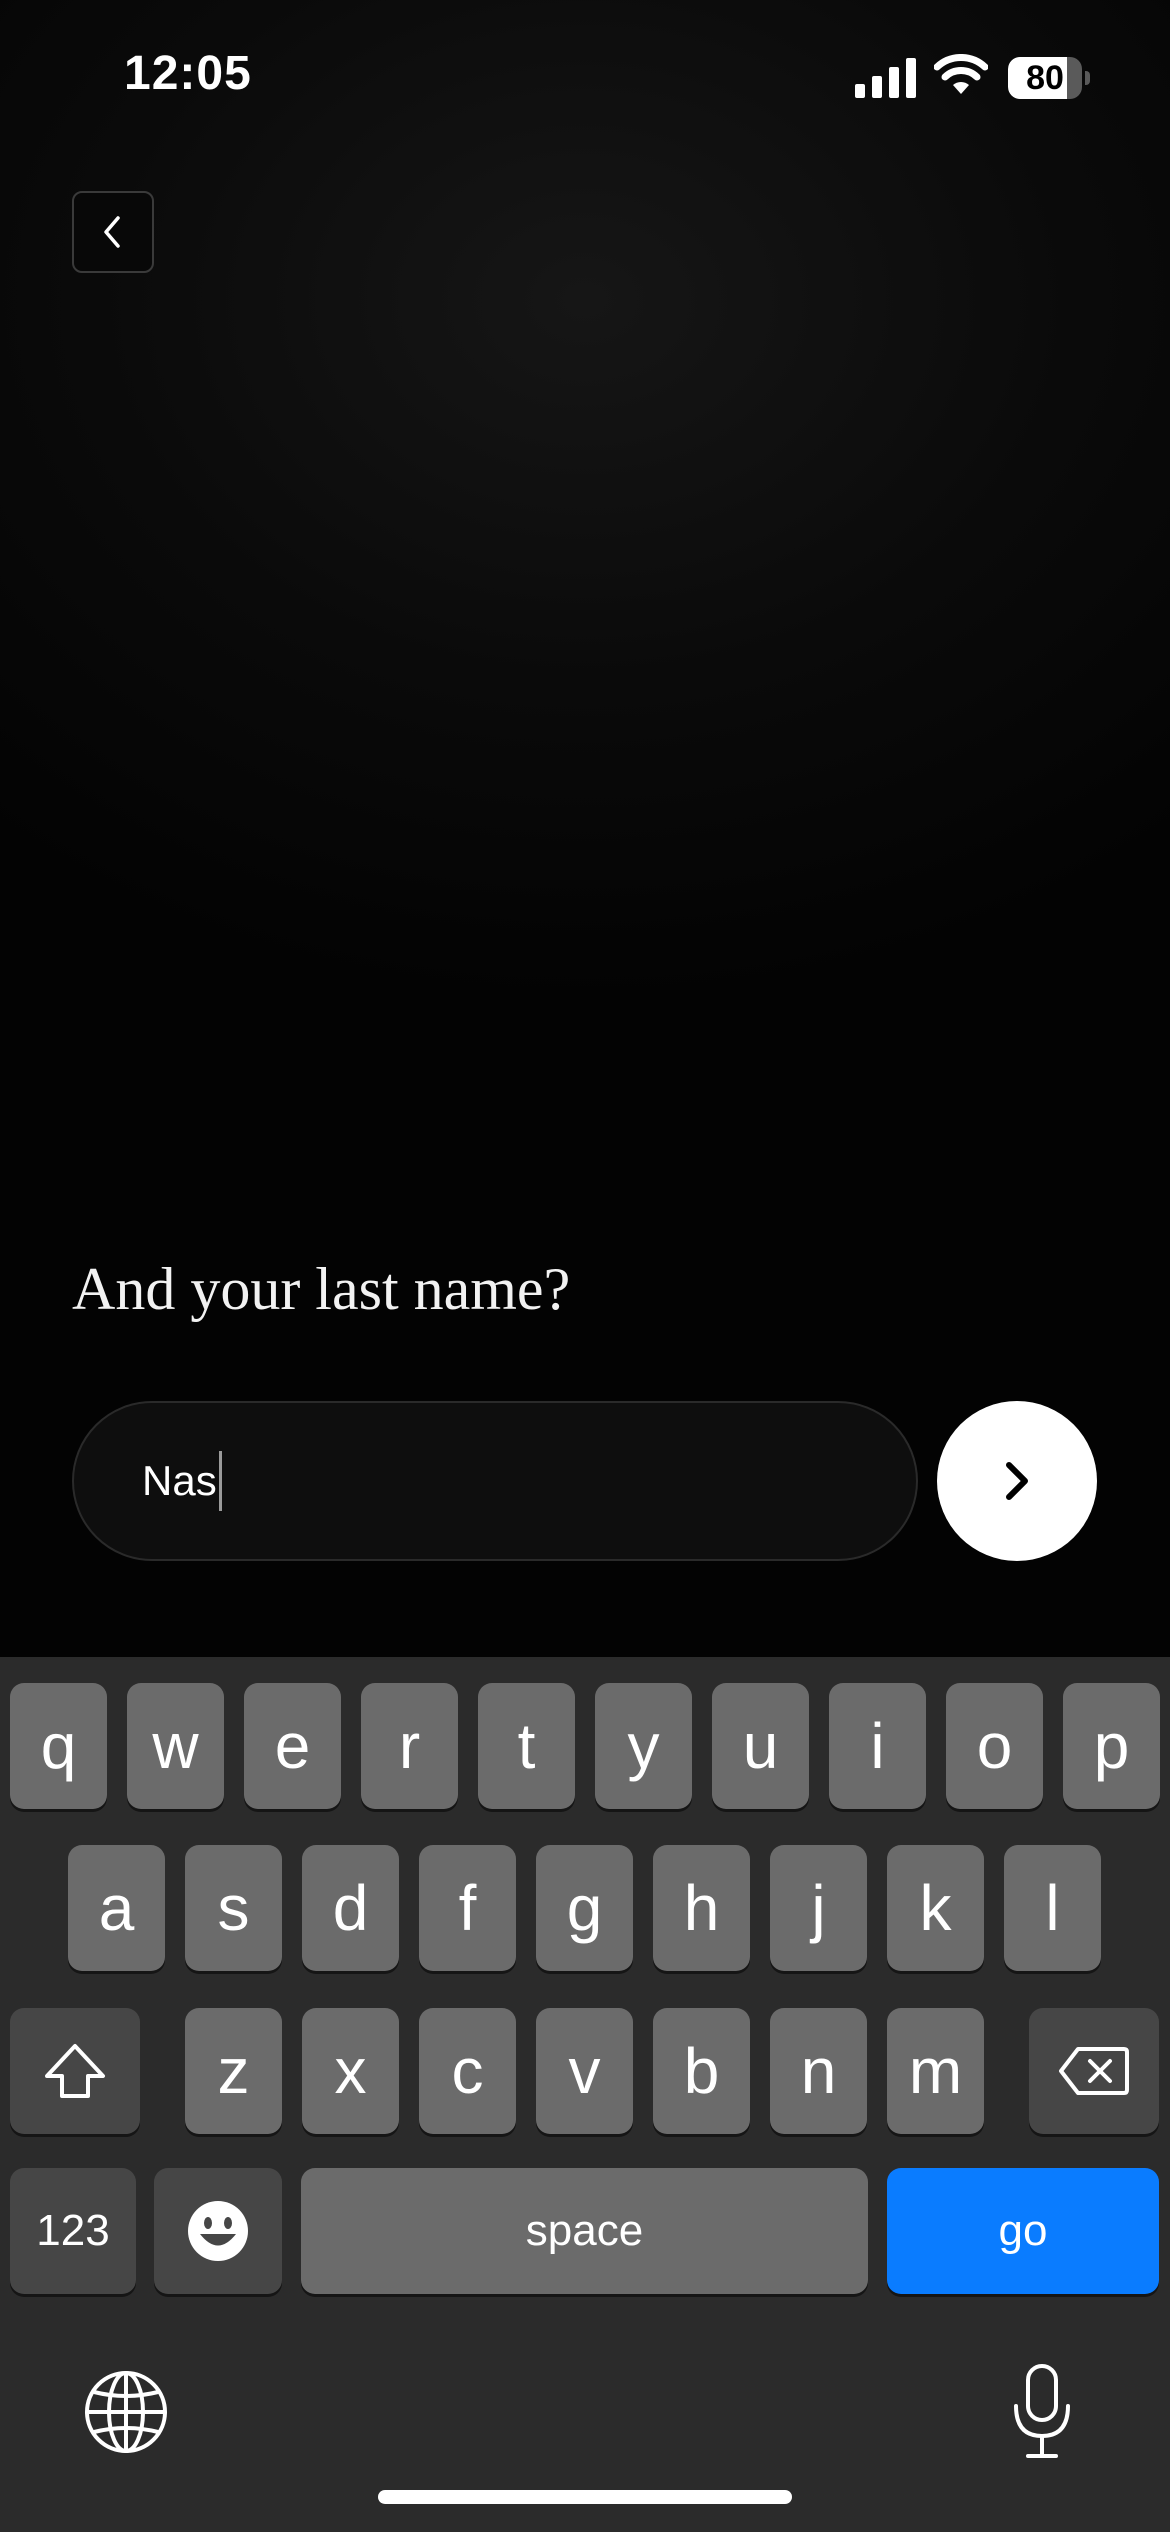  I want to click on key-g: g, so click(584, 1908).